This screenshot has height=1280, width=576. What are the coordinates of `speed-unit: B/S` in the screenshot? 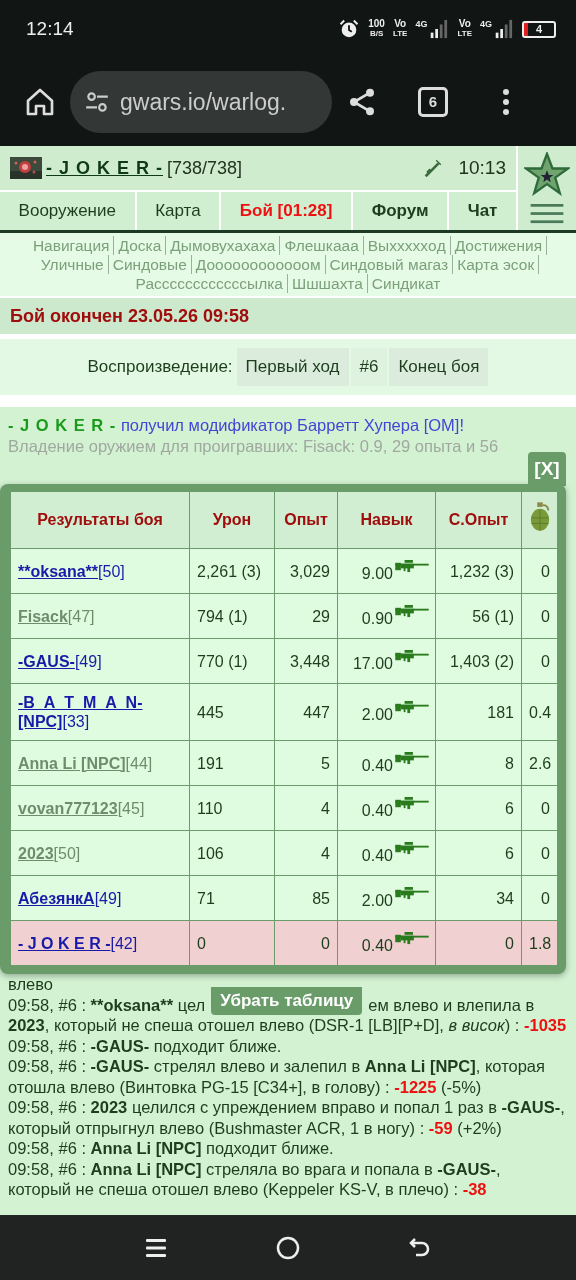 It's located at (376, 34).